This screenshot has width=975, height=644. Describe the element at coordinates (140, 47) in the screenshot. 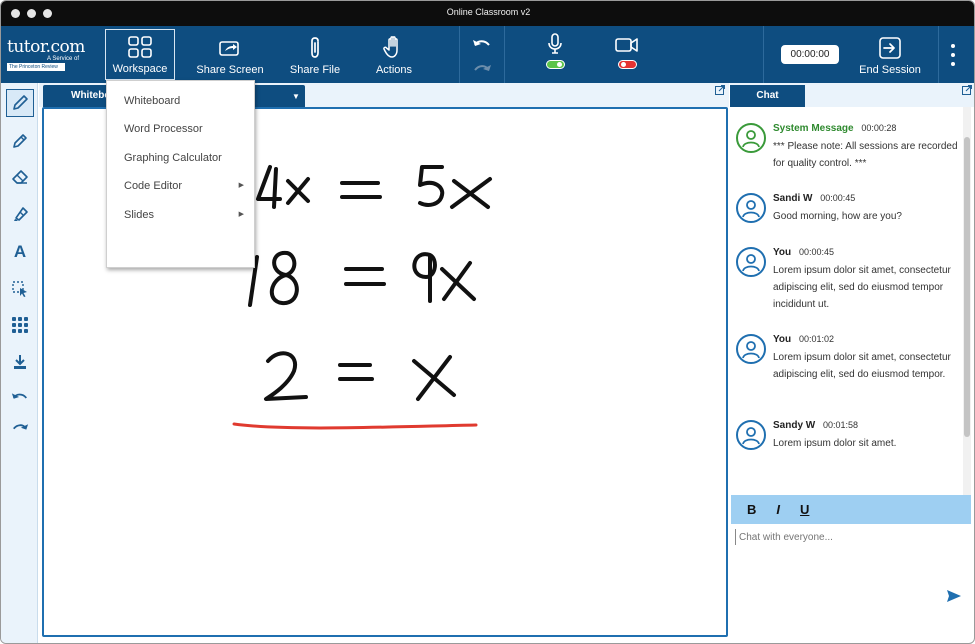

I see `workspace-icon` at that location.